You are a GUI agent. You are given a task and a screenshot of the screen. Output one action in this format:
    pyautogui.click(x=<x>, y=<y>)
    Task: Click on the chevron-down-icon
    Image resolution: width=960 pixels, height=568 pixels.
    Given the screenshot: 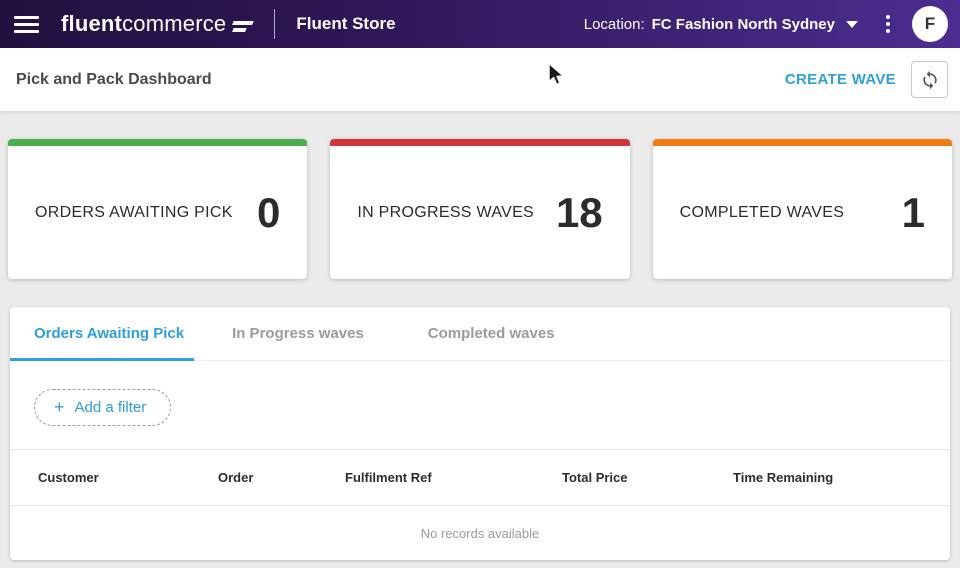 What is the action you would take?
    pyautogui.click(x=852, y=24)
    